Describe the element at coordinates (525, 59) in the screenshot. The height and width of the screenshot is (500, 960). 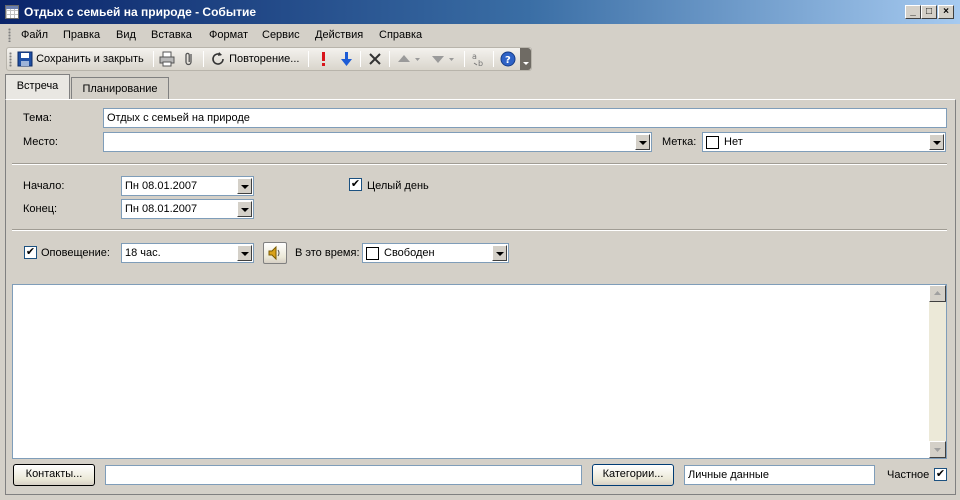
I see `toolbar-options-icon` at that location.